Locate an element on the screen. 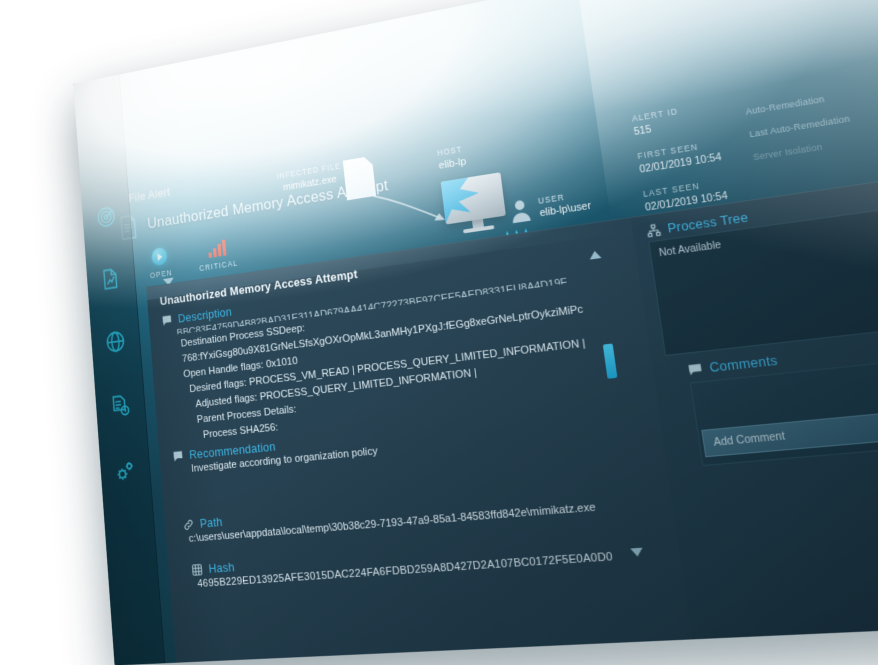 Image resolution: width=878 pixels, height=665 pixels. path-section-header: Path is located at coordinates (202, 522).